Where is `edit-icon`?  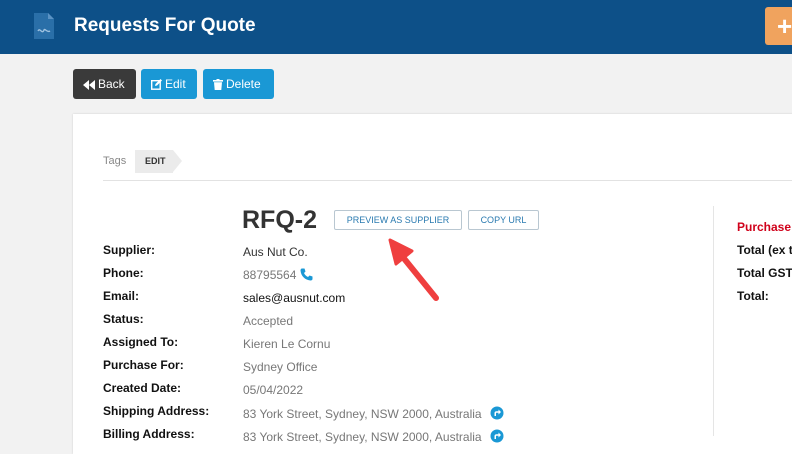 edit-icon is located at coordinates (156, 84).